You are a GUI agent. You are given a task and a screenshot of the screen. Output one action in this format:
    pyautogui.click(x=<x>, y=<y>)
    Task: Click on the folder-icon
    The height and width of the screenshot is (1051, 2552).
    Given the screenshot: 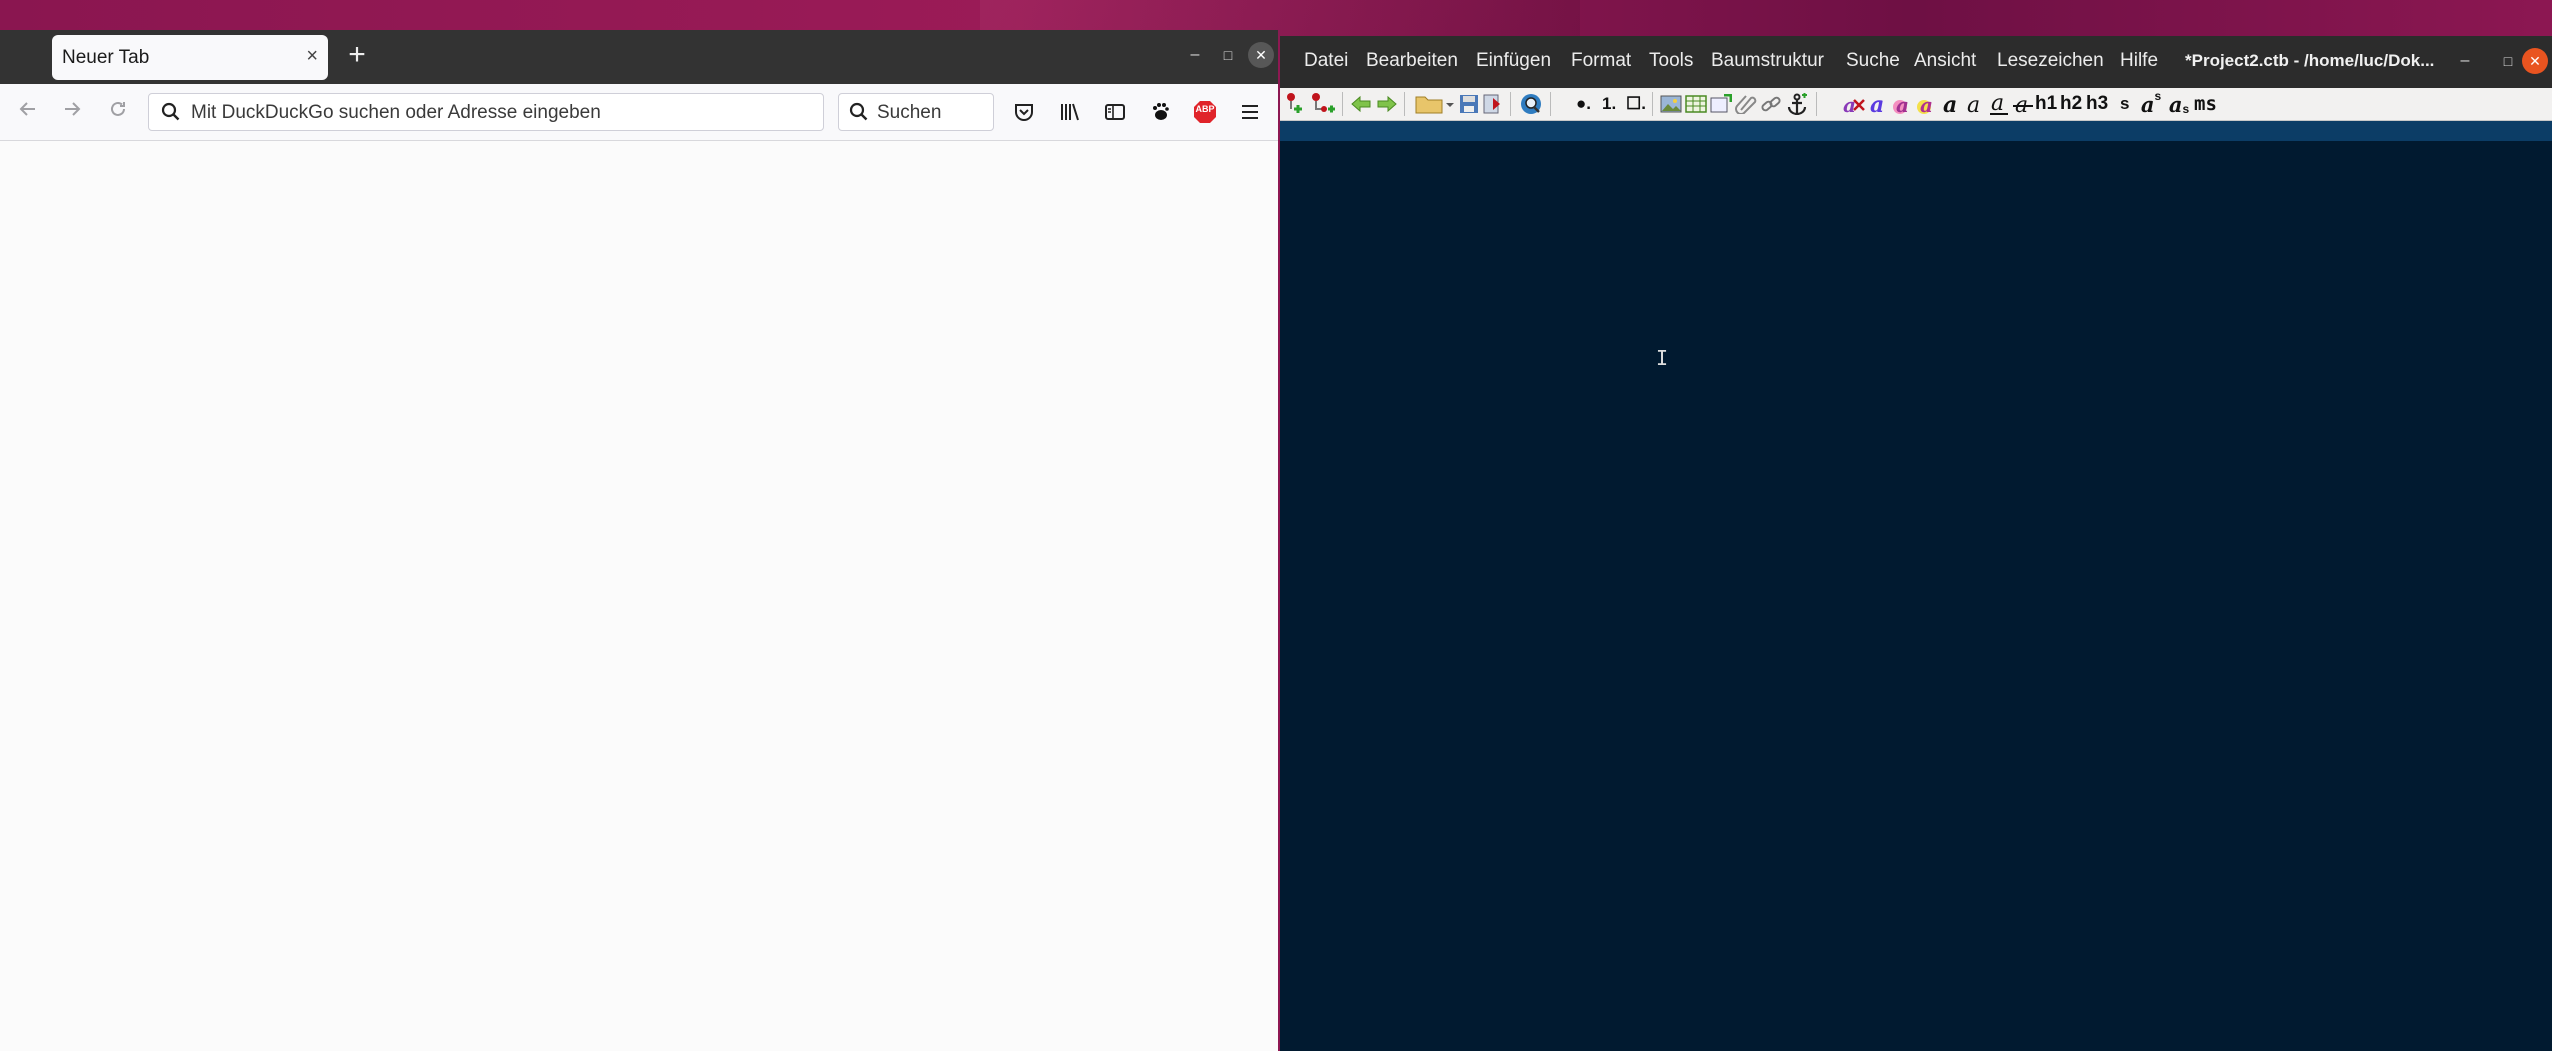 What is the action you would take?
    pyautogui.click(x=1434, y=105)
    